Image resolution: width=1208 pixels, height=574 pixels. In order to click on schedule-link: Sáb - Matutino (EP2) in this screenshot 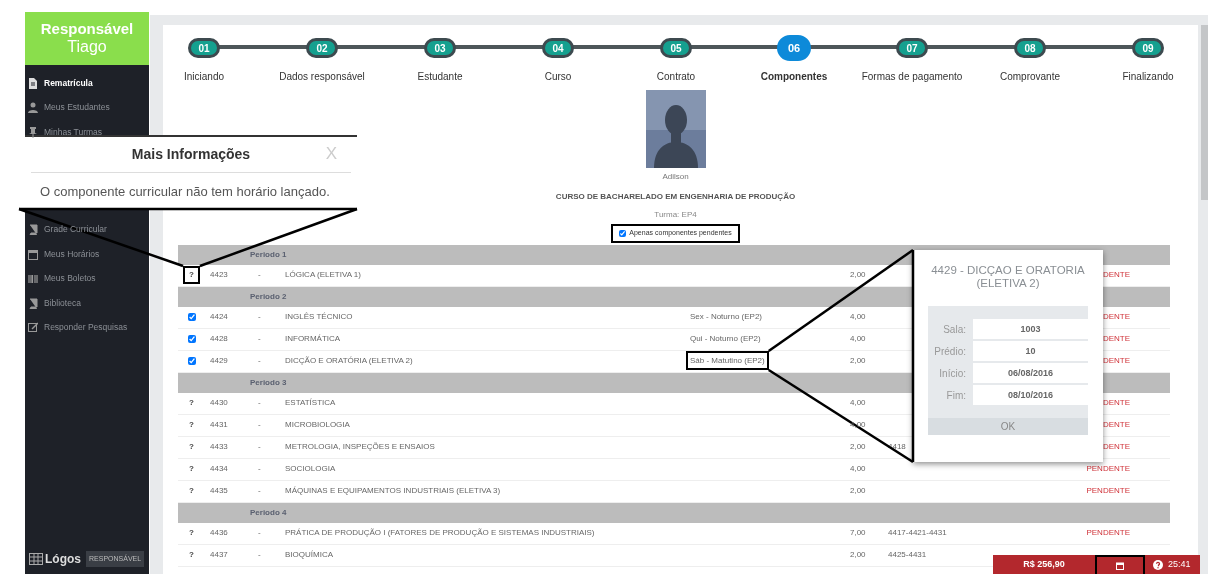, I will do `click(727, 360)`.